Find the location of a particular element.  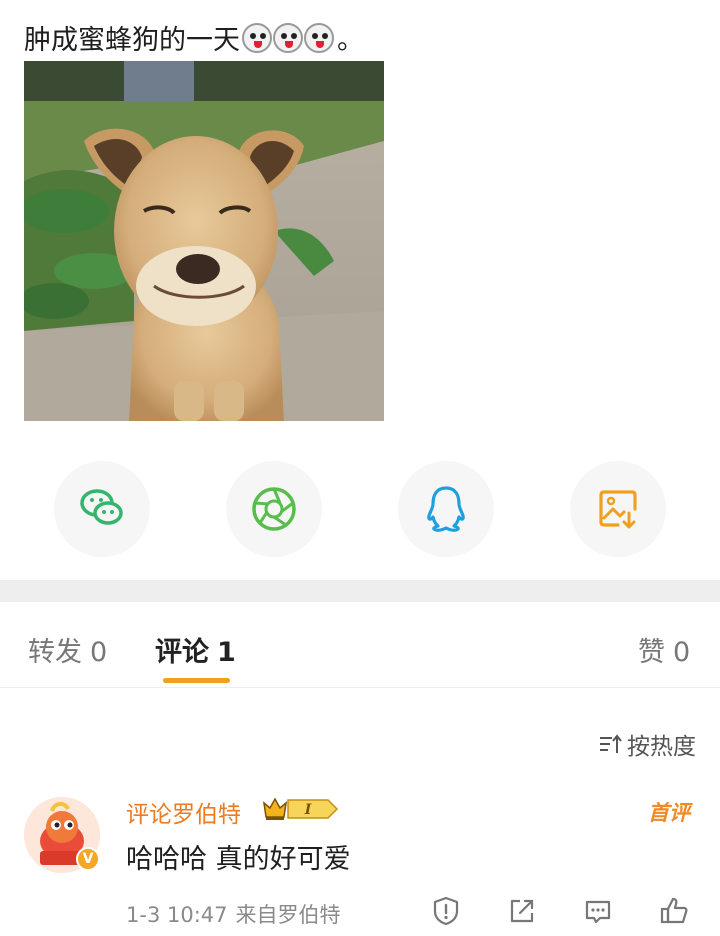

share-comment-icon is located at coordinates (522, 911).